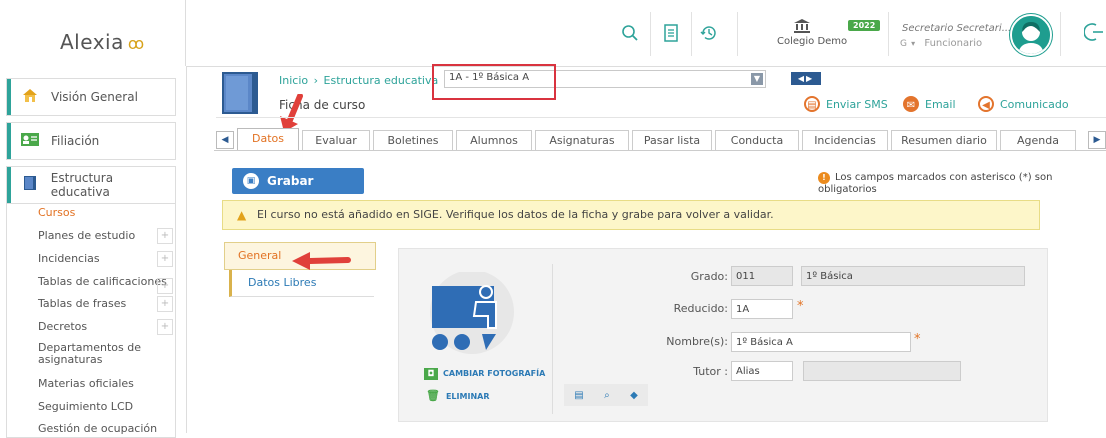 The width and height of the screenshot is (1106, 438). I want to click on breadcrumb: Inicio › Estructura educativa ›, so click(364, 80).